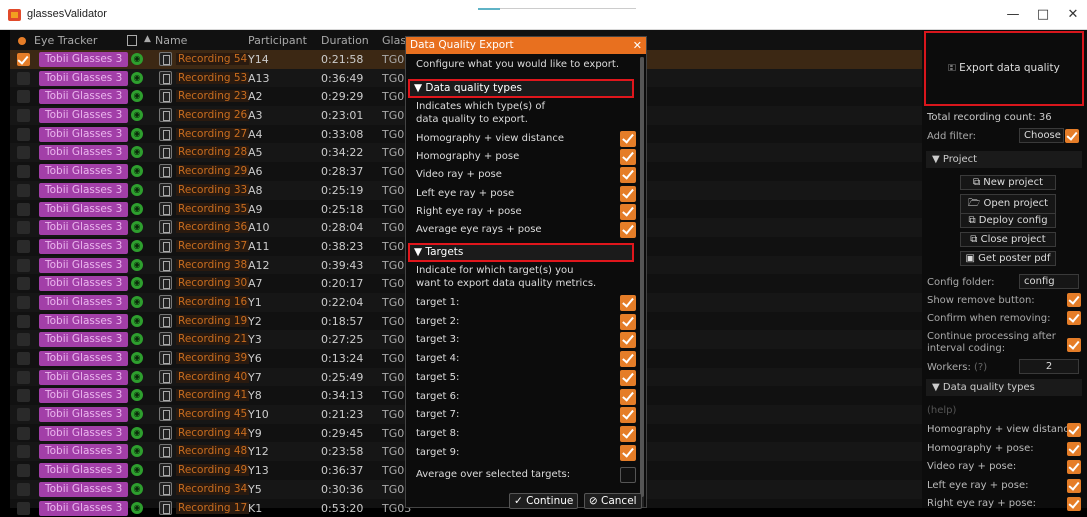  Describe the element at coordinates (1013, 15) in the screenshot. I see `minimize-button: —` at that location.